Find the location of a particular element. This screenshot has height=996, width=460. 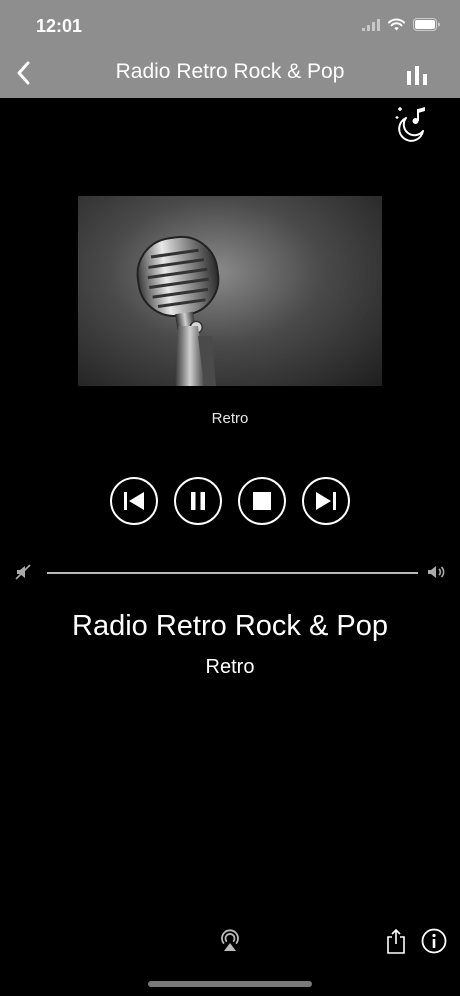

status-time: 12:01 is located at coordinates (59, 26).